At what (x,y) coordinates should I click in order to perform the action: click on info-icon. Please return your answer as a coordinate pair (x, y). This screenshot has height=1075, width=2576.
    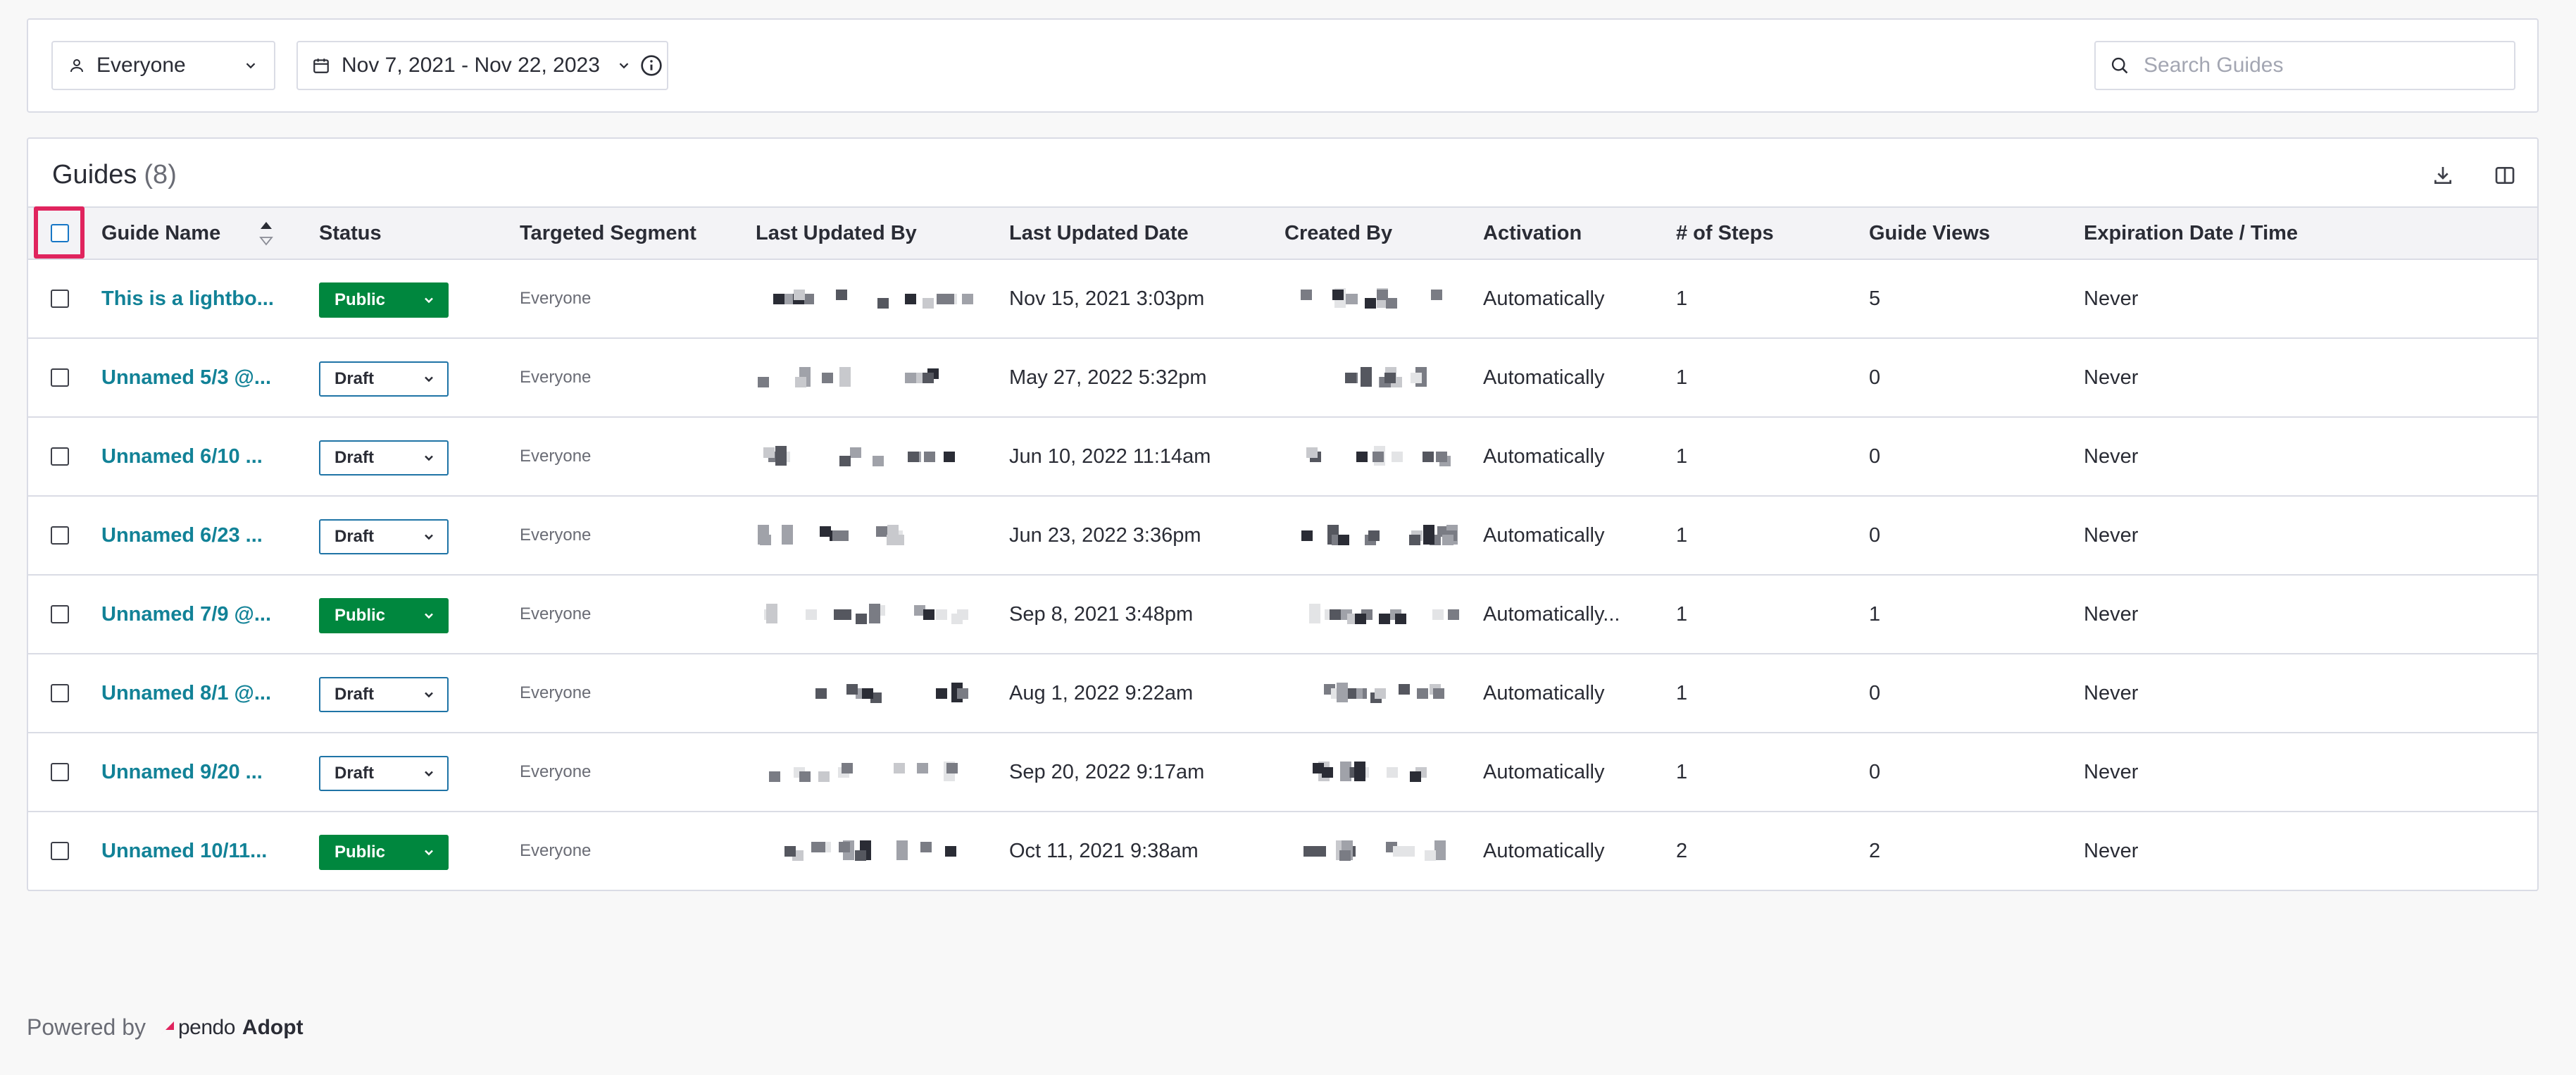
    Looking at the image, I should click on (651, 65).